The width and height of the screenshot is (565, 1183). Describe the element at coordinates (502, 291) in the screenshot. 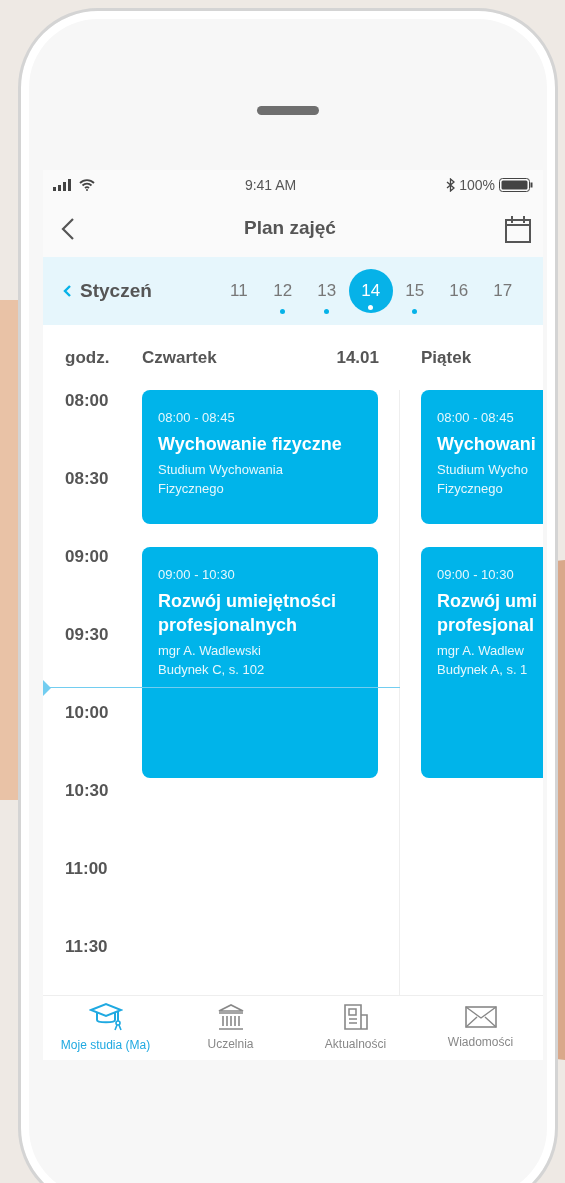

I see `day-button: 17` at that location.